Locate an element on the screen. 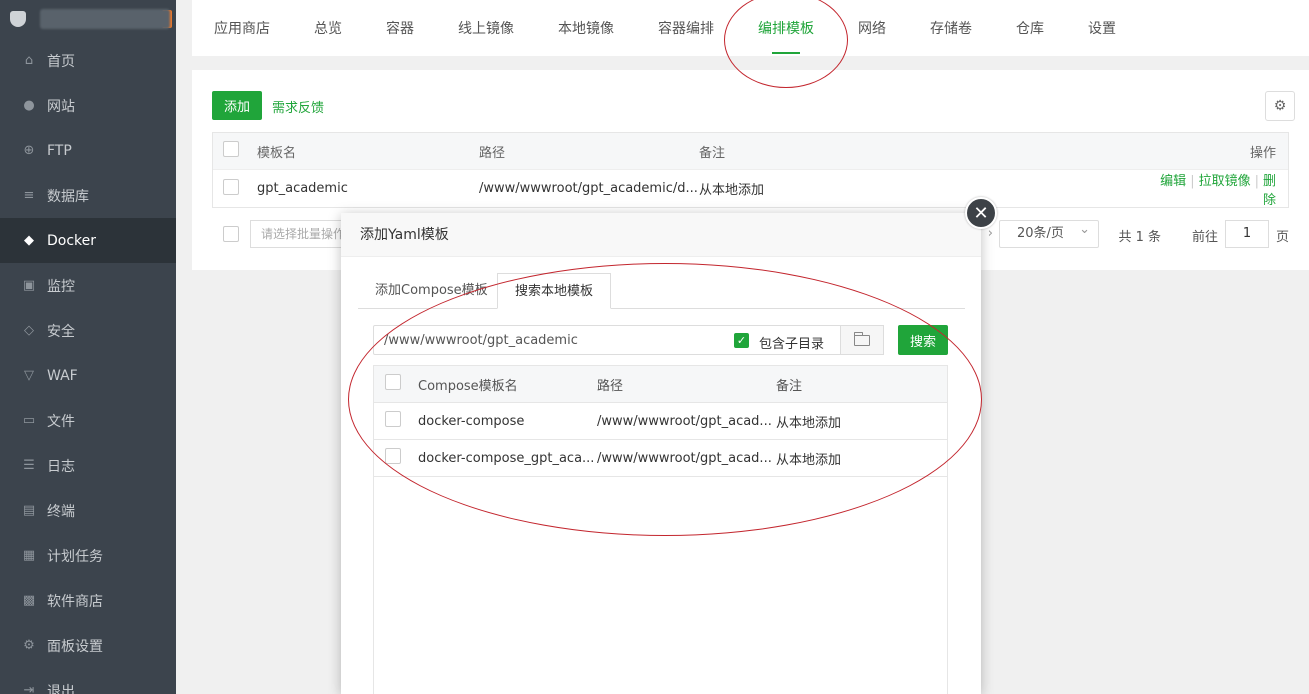  logo is located at coordinates (88, 19).